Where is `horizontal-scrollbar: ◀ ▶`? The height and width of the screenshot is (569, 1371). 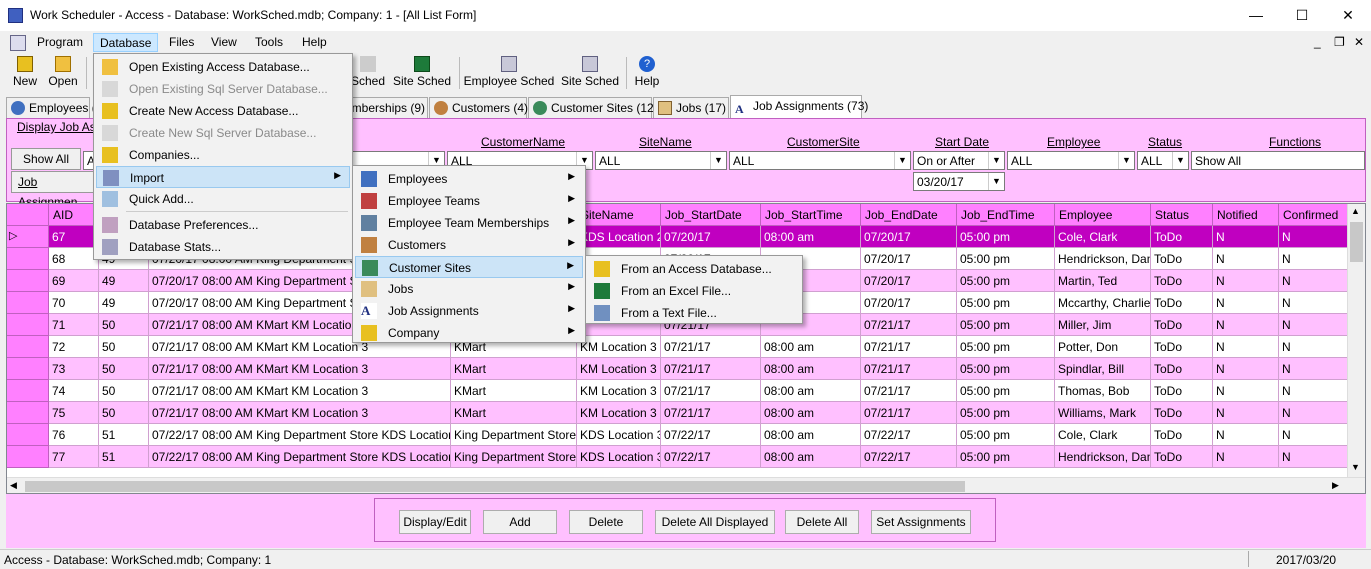 horizontal-scrollbar: ◀ ▶ is located at coordinates (686, 485).